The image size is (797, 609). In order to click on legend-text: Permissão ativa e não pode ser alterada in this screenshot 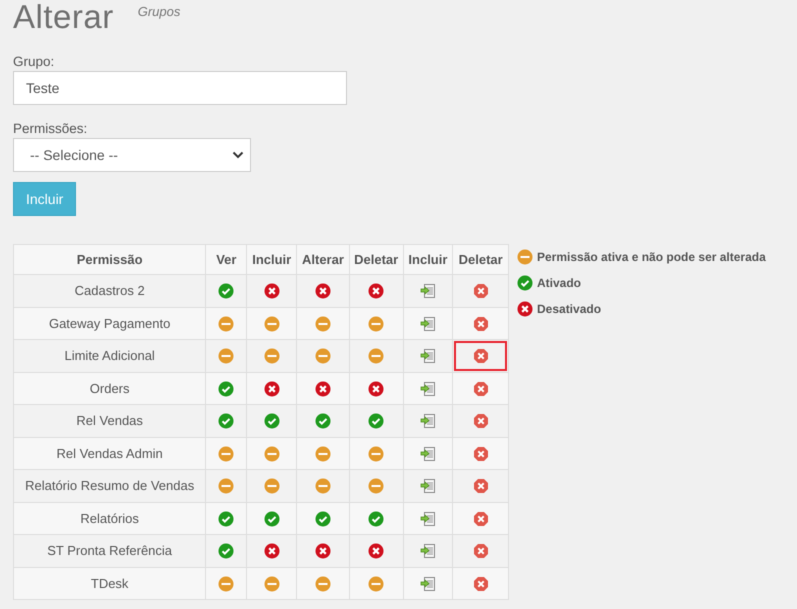, I will do `click(651, 257)`.